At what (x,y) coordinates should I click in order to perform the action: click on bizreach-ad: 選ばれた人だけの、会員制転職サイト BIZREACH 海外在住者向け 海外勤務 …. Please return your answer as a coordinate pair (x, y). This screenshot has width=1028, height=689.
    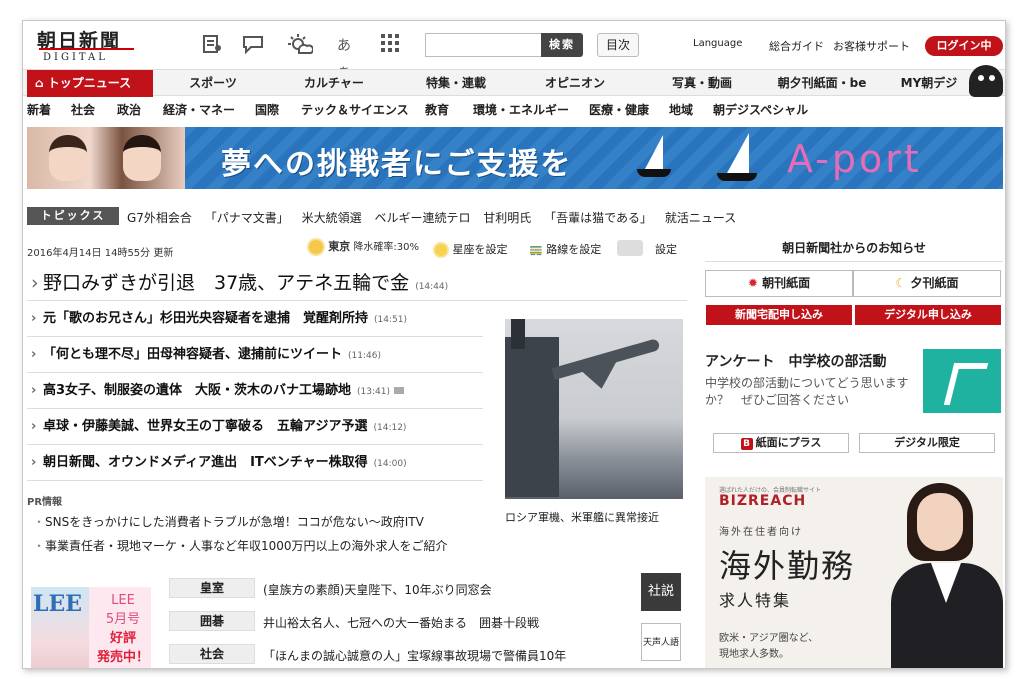
    Looking at the image, I should click on (854, 572).